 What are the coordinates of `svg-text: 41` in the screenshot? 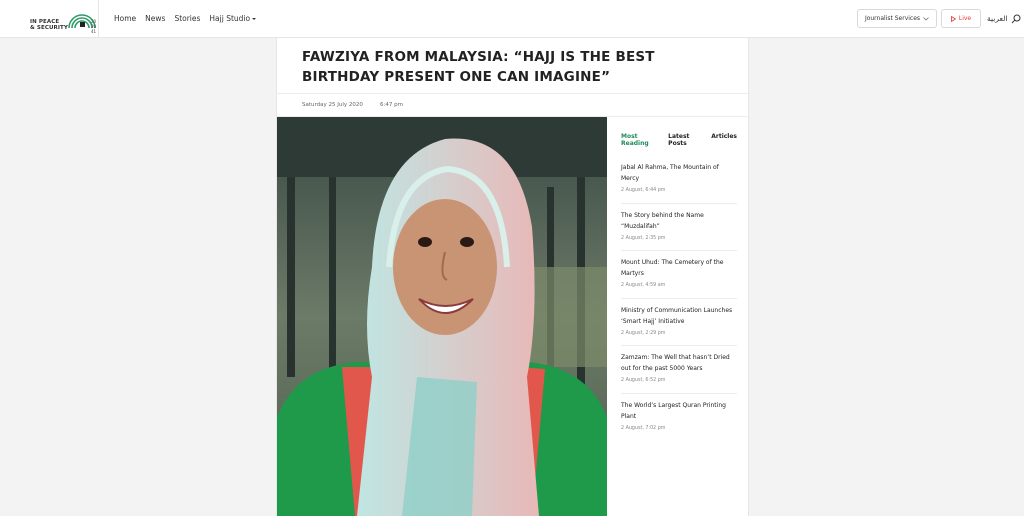 It's located at (94, 31).